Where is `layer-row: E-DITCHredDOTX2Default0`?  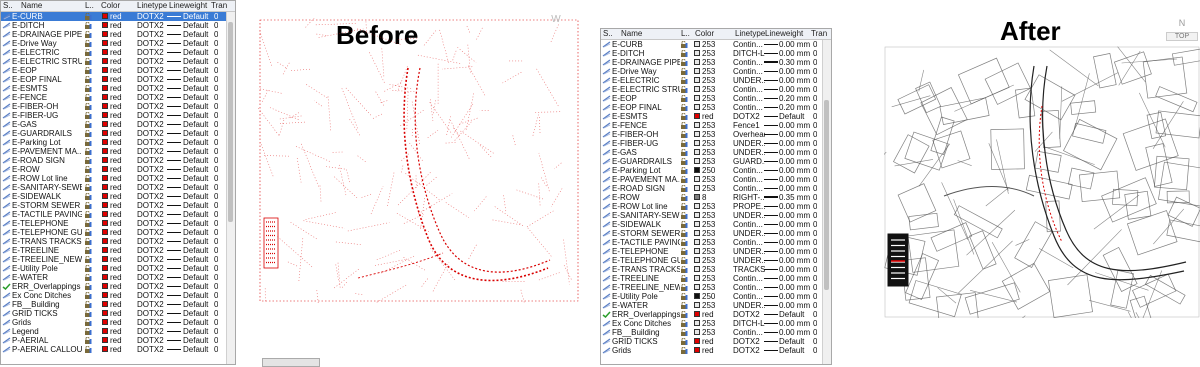
layer-row: E-DITCHredDOTX2Default0 is located at coordinates (118, 25).